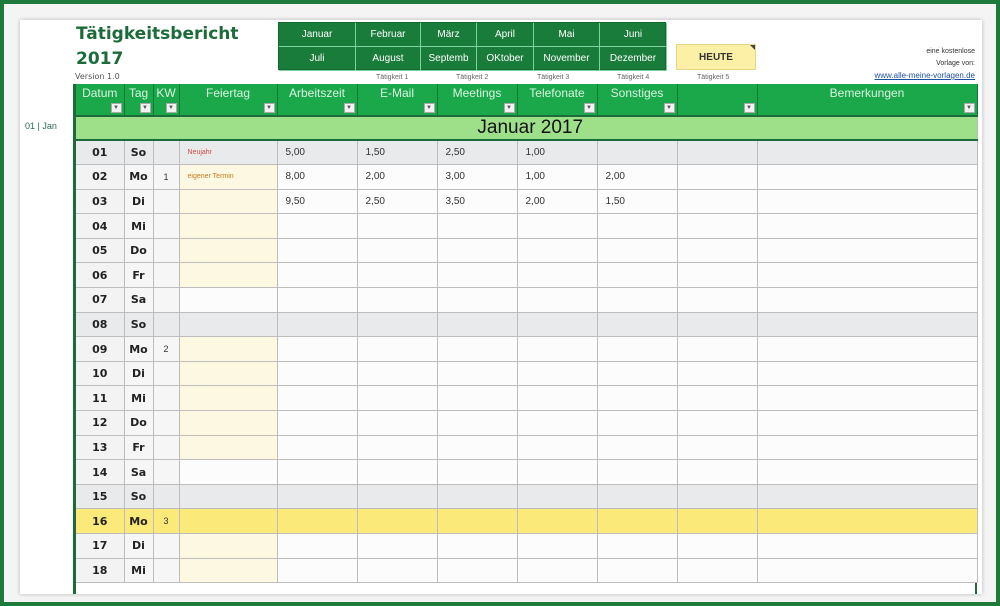 The image size is (1000, 606). I want to click on month-button-9: Septemb, so click(449, 59).